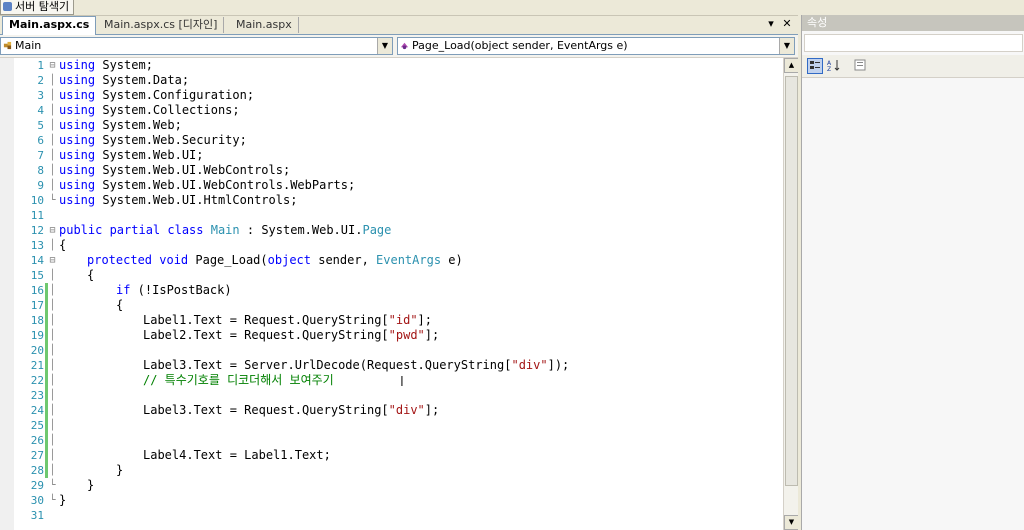 This screenshot has height=530, width=1024. What do you see at coordinates (791, 65) in the screenshot?
I see `scroll-up-button: ▲` at bounding box center [791, 65].